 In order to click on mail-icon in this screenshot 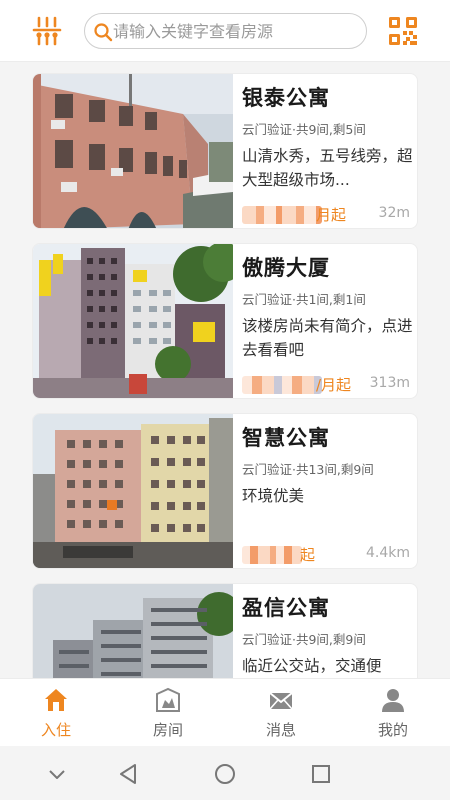, I will do `click(281, 701)`.